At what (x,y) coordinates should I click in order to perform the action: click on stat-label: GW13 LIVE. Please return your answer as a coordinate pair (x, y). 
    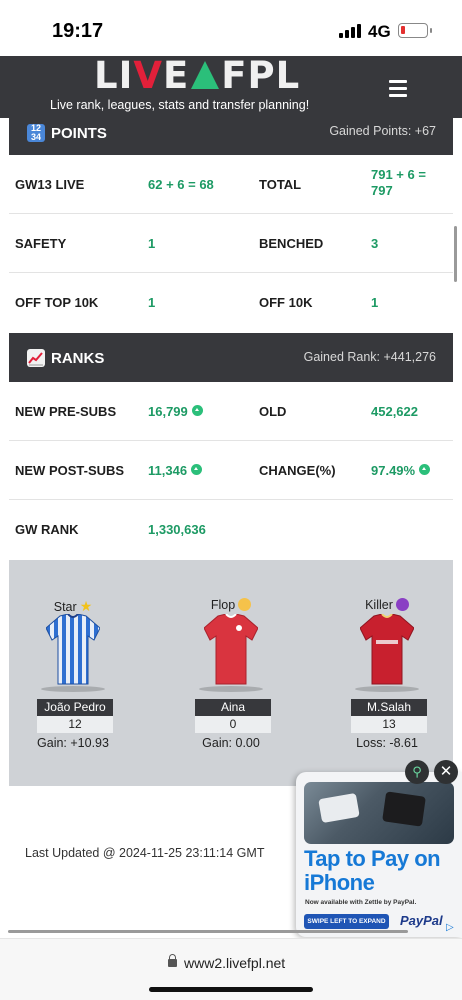
    Looking at the image, I should click on (50, 184).